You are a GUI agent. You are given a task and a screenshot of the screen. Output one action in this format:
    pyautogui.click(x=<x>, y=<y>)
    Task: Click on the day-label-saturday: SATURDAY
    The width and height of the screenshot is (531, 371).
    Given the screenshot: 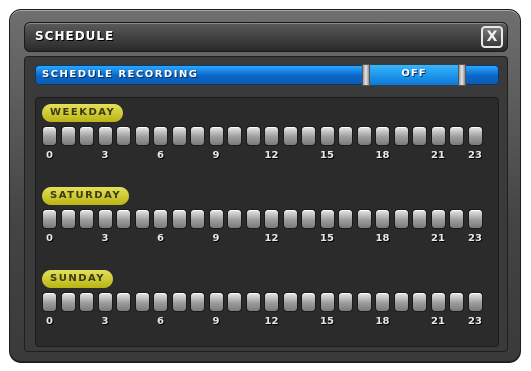 What is the action you would take?
    pyautogui.click(x=86, y=196)
    